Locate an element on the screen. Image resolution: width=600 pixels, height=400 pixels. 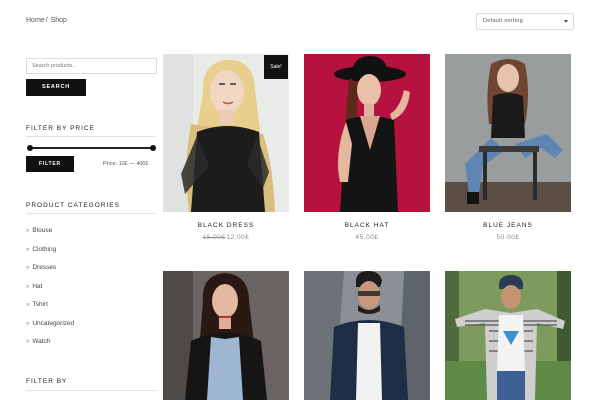
product-name: BLUE JEANS is located at coordinates (508, 225).